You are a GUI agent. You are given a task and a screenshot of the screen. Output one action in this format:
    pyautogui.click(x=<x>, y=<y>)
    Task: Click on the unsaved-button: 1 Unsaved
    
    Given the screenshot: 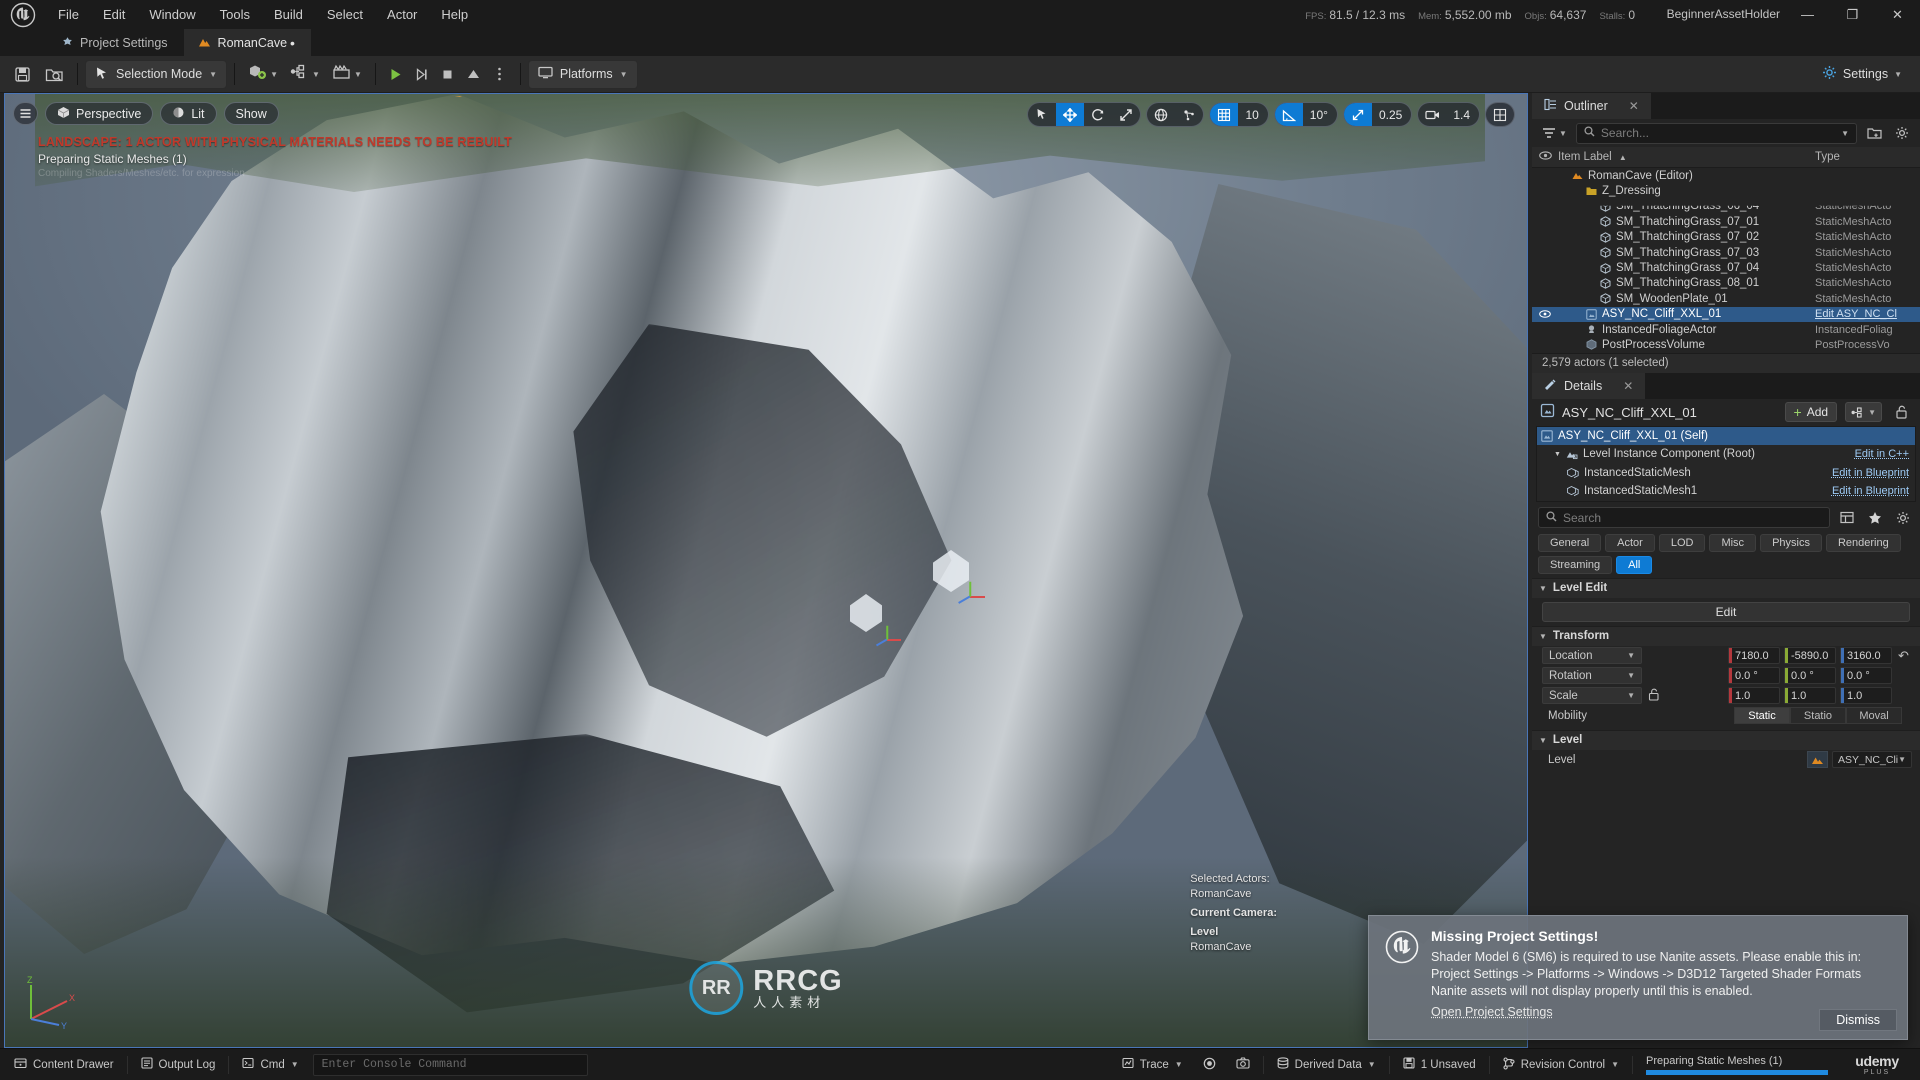 What is the action you would take?
    pyautogui.click(x=1439, y=1065)
    